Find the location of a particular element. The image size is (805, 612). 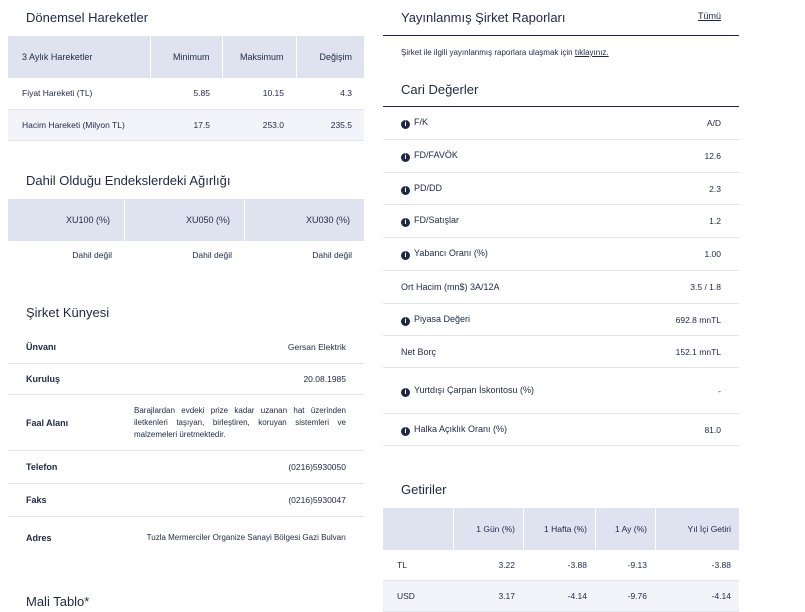

kunye-label: Kuruluş is located at coordinates (43, 379).